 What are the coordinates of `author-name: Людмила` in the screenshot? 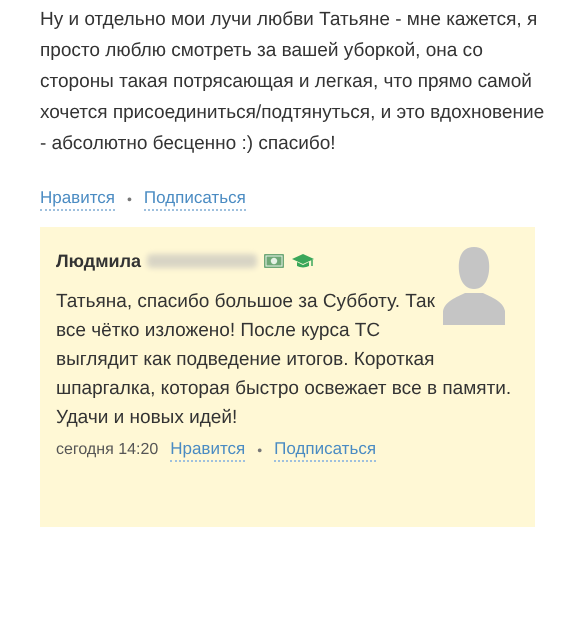 It's located at (99, 261).